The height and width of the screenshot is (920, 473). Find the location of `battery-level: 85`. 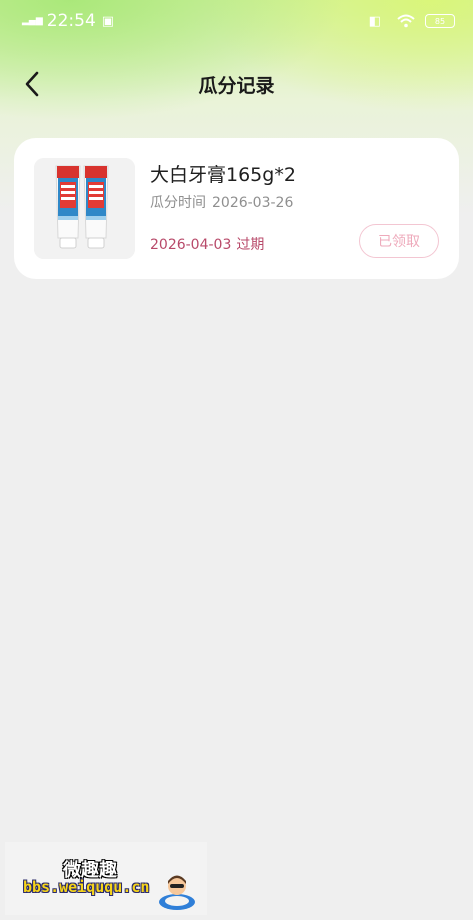

battery-level: 85 is located at coordinates (440, 21).